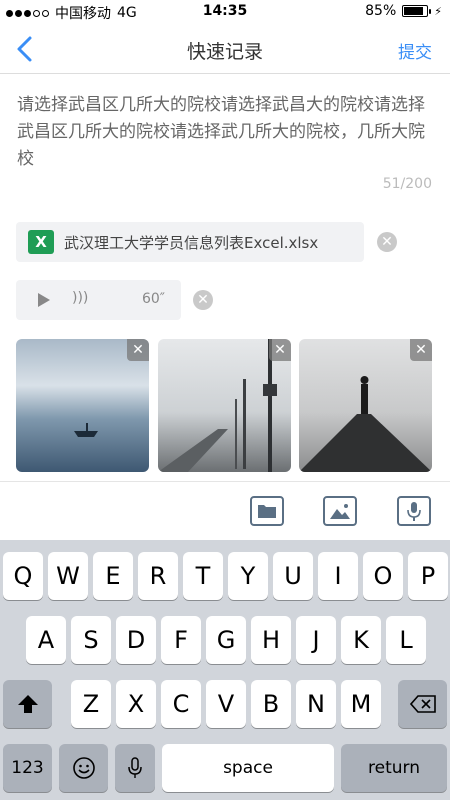 The width and height of the screenshot is (450, 800). I want to click on battery-percent: 85%, so click(381, 11).